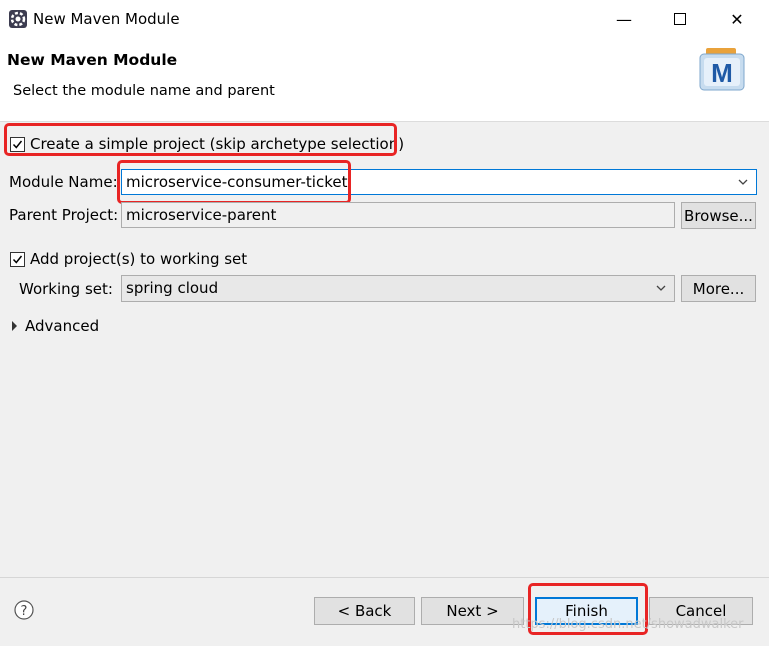  I want to click on close-icon: ✕, so click(737, 19).